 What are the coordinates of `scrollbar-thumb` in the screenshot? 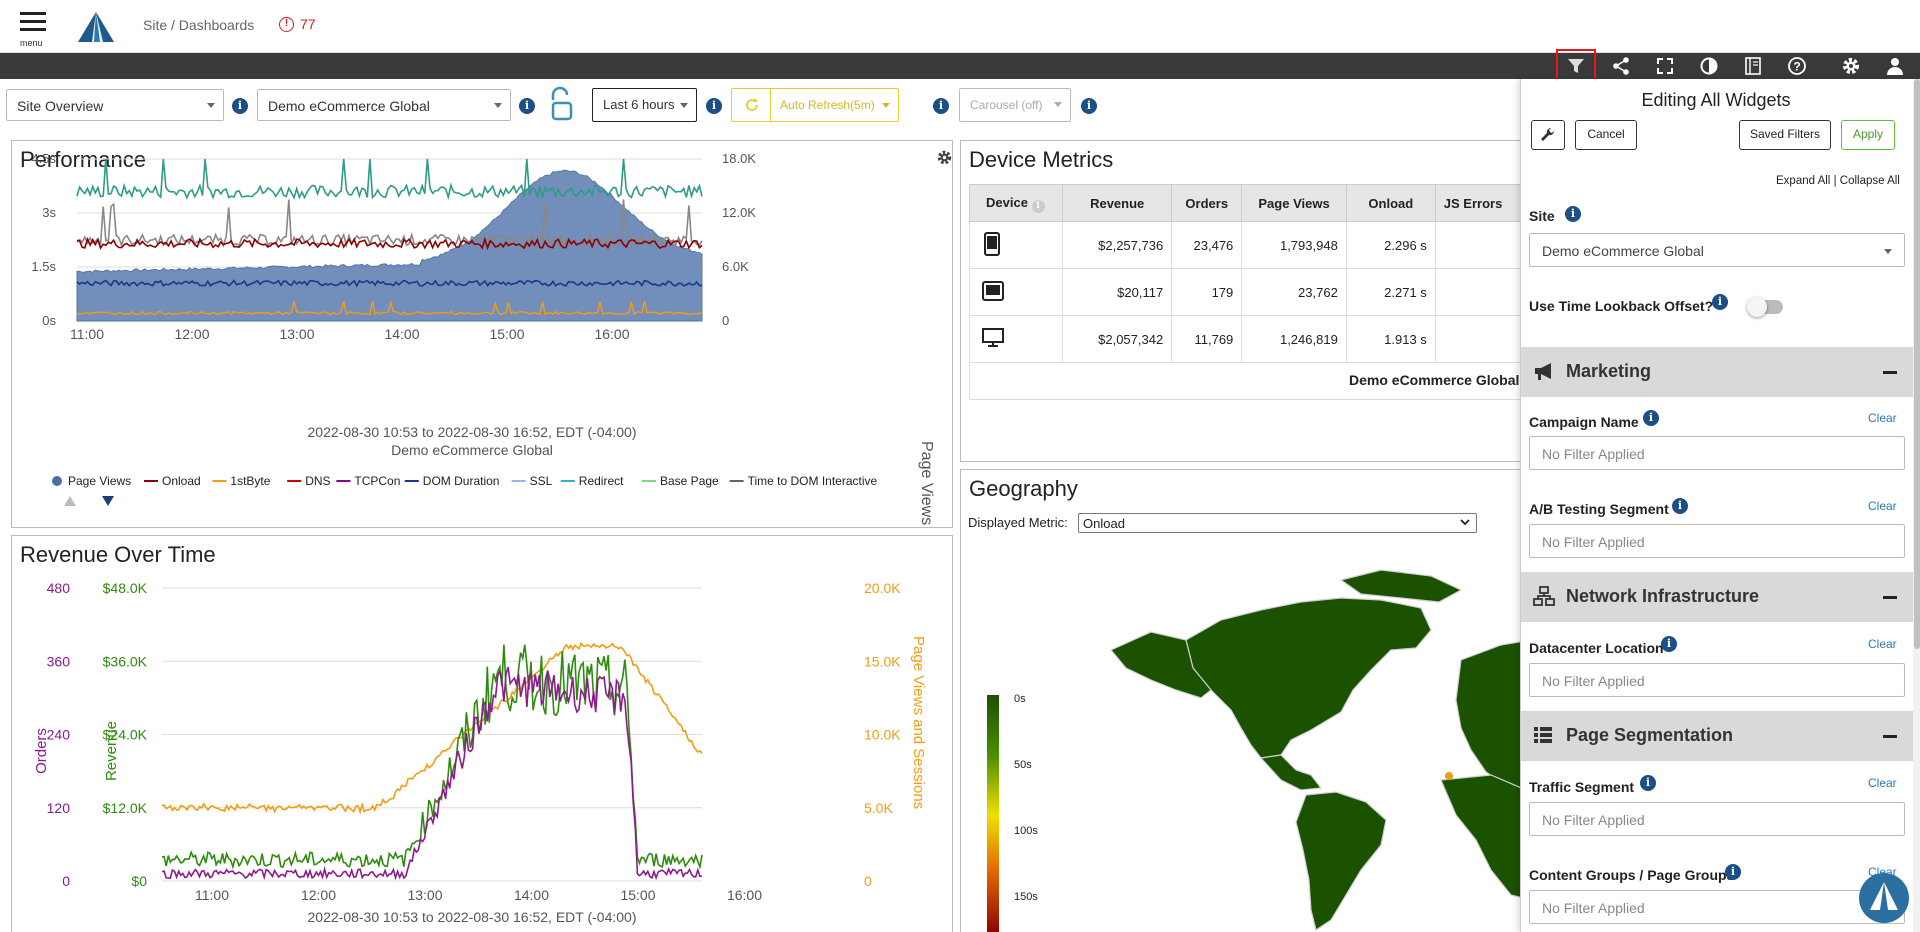 It's located at (1917, 364).